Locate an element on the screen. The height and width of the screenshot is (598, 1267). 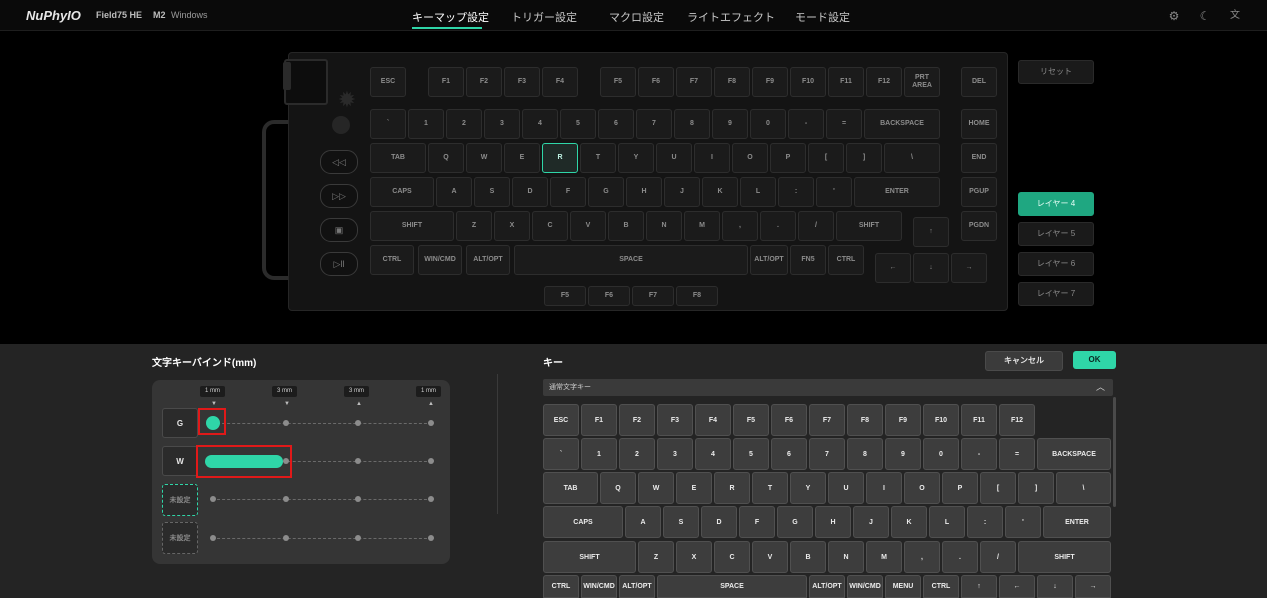
key-end: END is located at coordinates (979, 158).